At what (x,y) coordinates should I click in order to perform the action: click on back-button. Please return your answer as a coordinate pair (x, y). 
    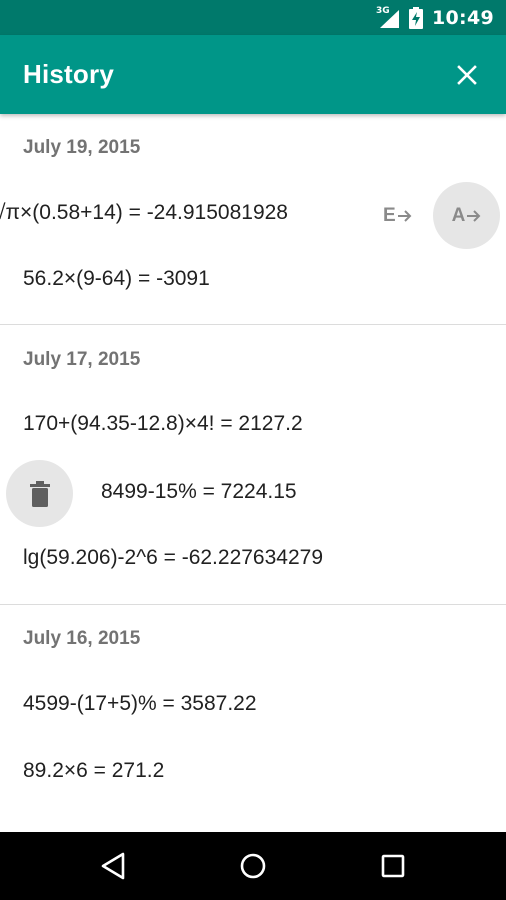
    Looking at the image, I should click on (113, 866).